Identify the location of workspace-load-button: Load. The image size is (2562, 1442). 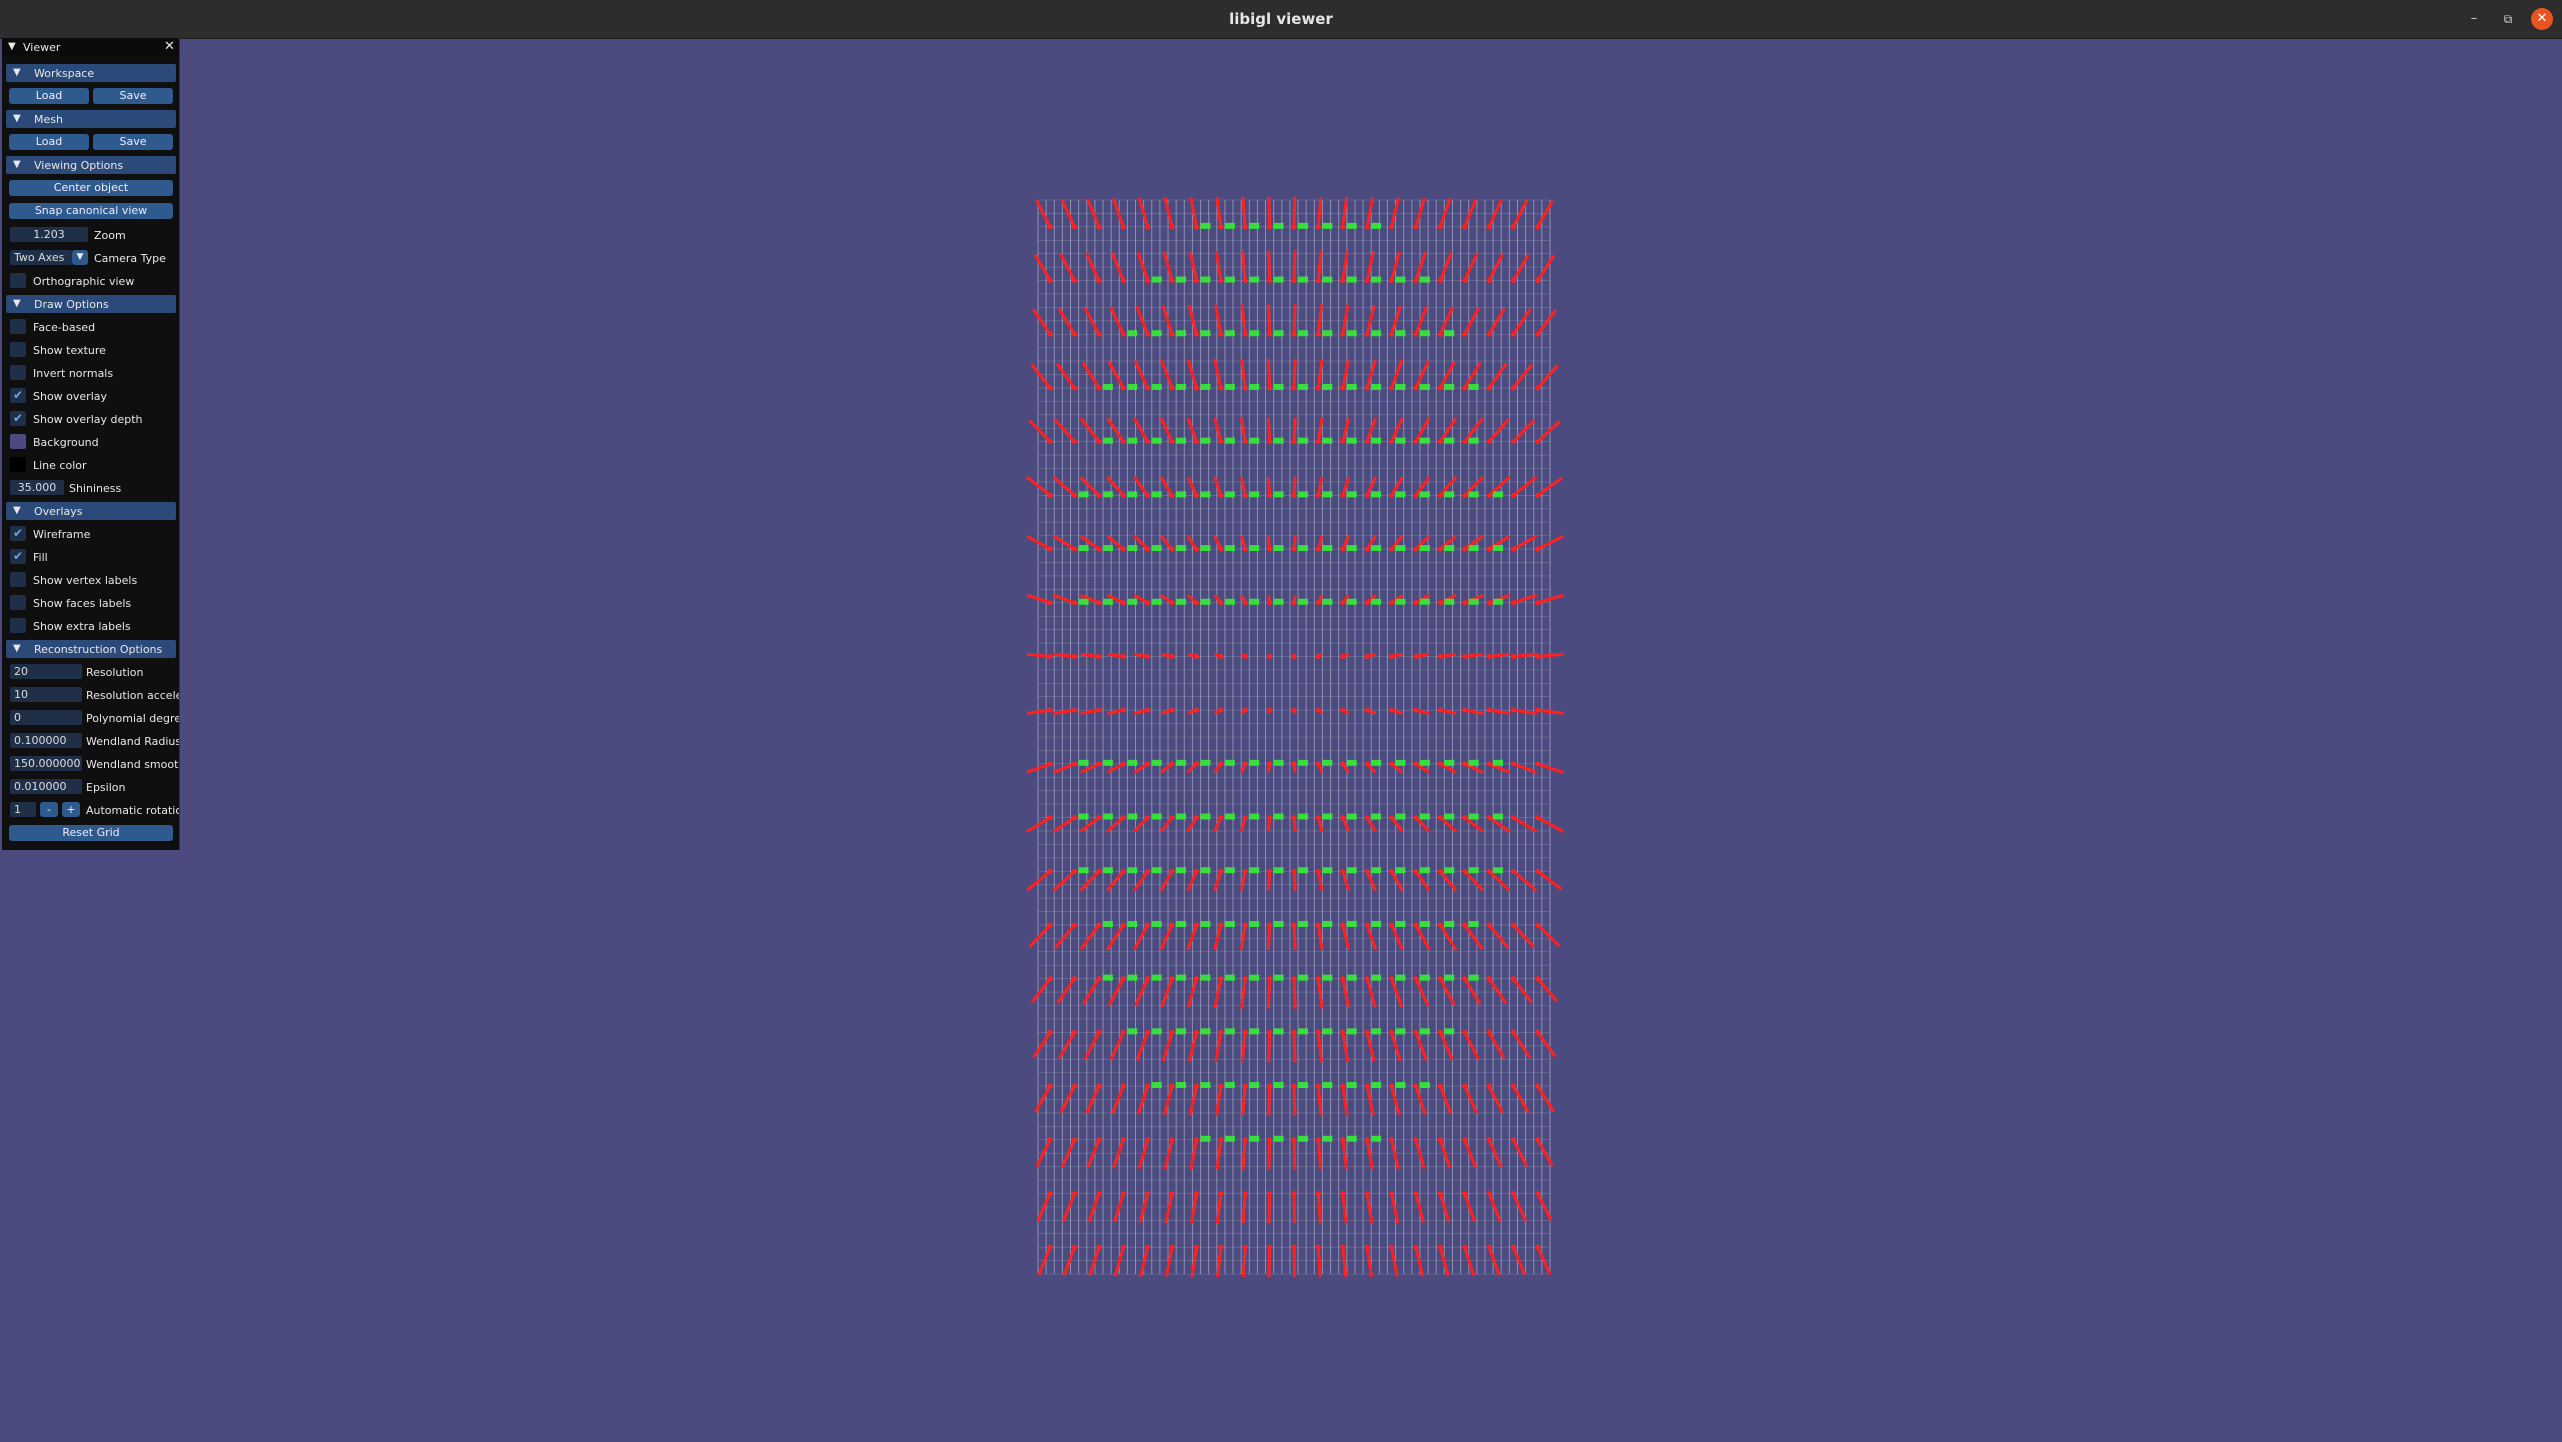
(49, 96).